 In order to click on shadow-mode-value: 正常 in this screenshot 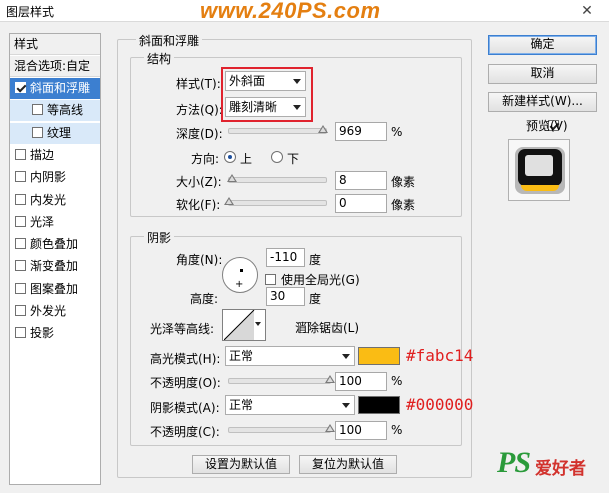, I will do `click(241, 405)`.